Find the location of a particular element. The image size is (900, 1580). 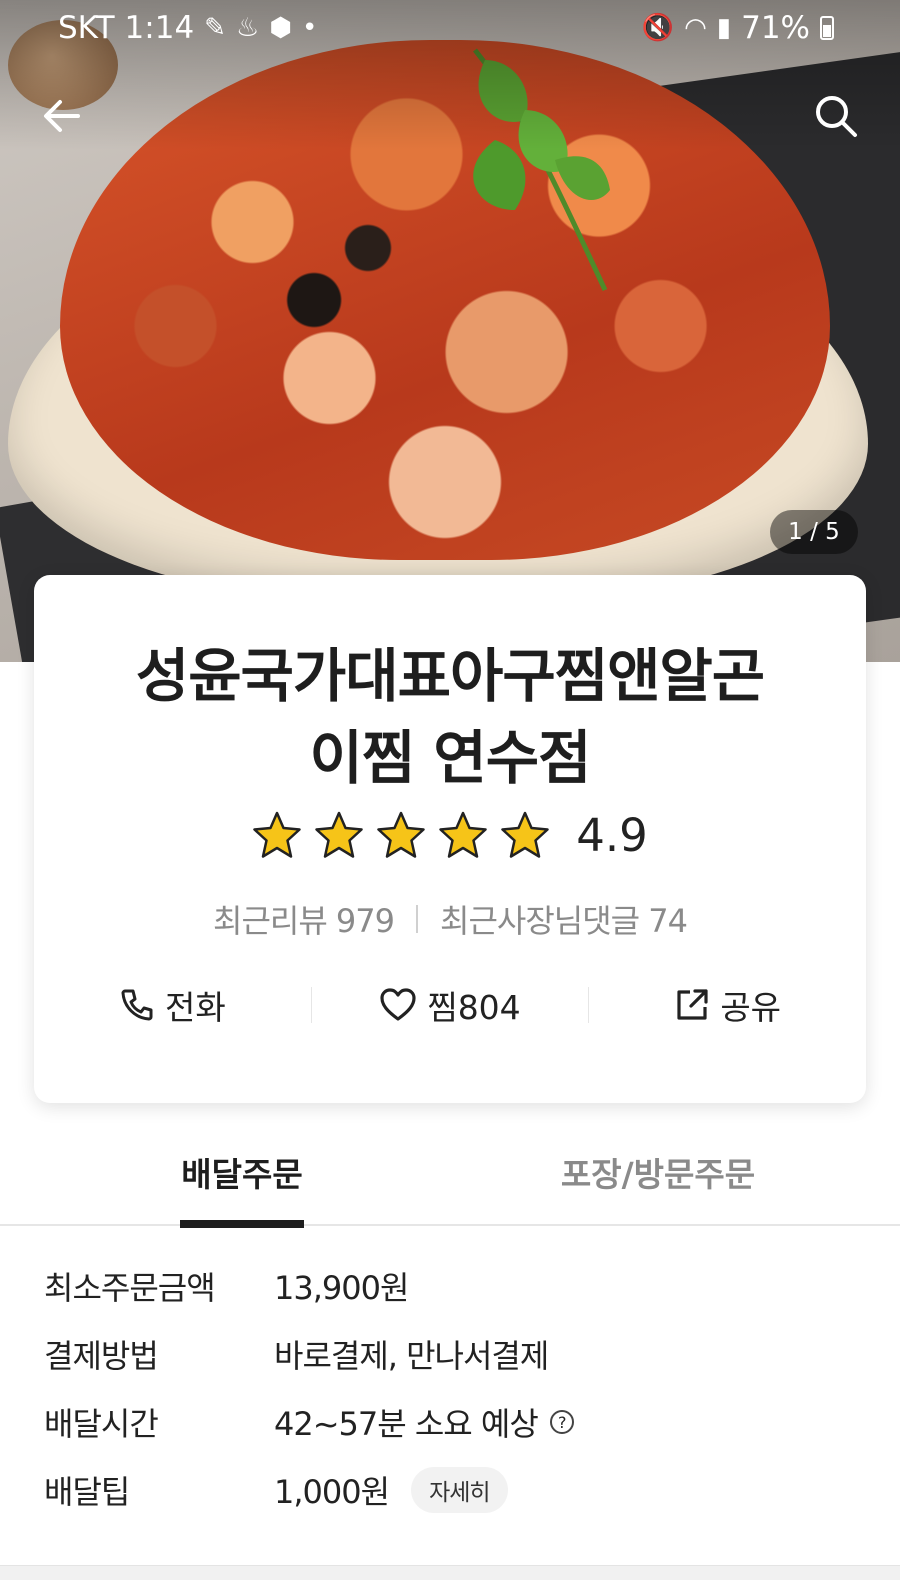

heart-icon is located at coordinates (398, 1004).